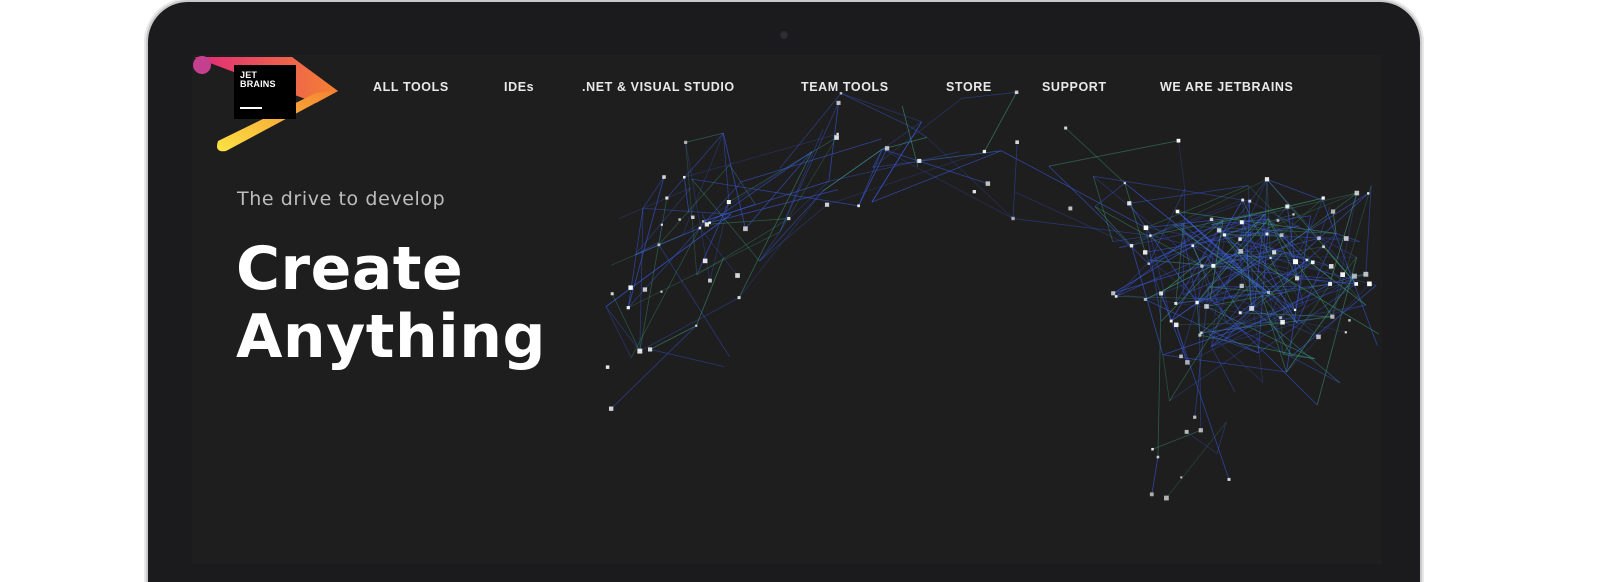 This screenshot has height=582, width=1600. Describe the element at coordinates (1074, 87) in the screenshot. I see `nav-support: SUPPORT` at that location.